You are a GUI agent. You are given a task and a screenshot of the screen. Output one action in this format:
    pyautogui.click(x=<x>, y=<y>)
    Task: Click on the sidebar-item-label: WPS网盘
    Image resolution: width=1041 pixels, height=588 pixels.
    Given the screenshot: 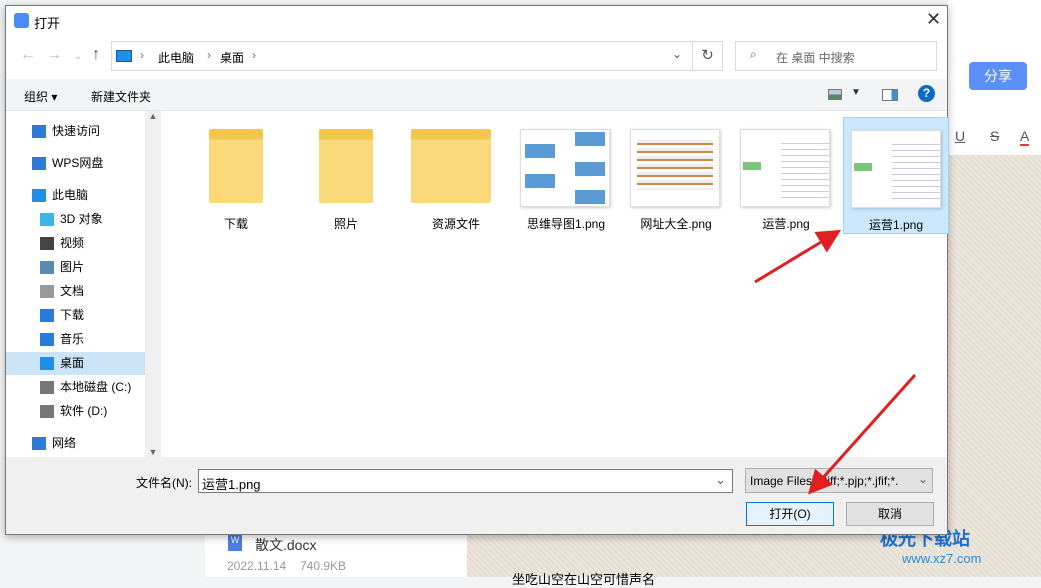 What is the action you would take?
    pyautogui.click(x=78, y=163)
    